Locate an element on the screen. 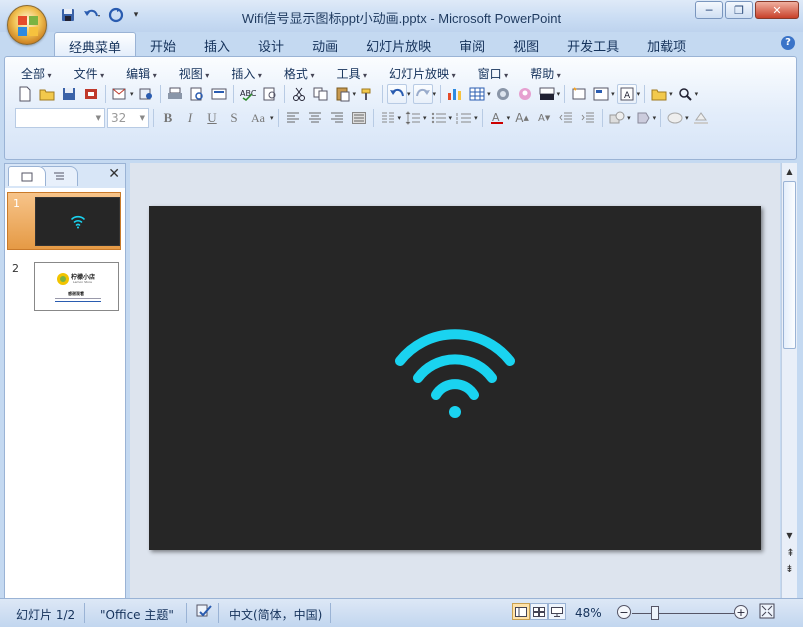 This screenshot has height=627, width=803. menu-format: 格式 is located at coordinates (299, 73).